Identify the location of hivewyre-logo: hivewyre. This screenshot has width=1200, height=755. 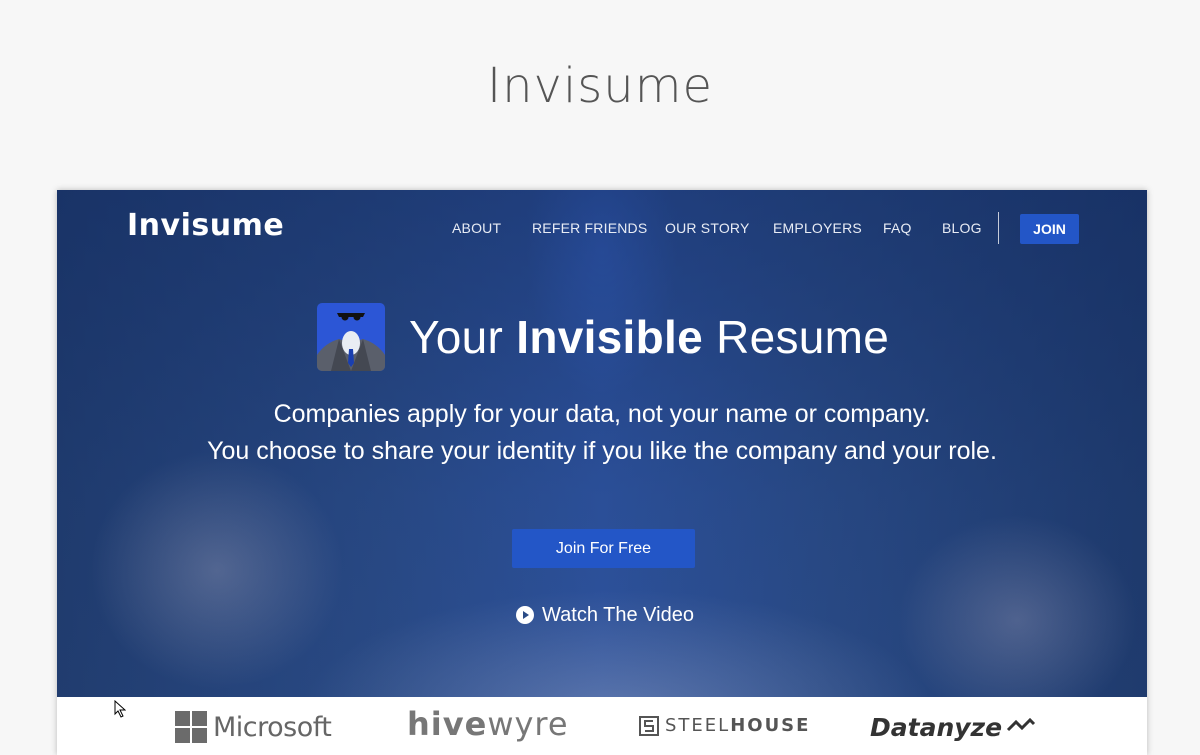
(488, 724).